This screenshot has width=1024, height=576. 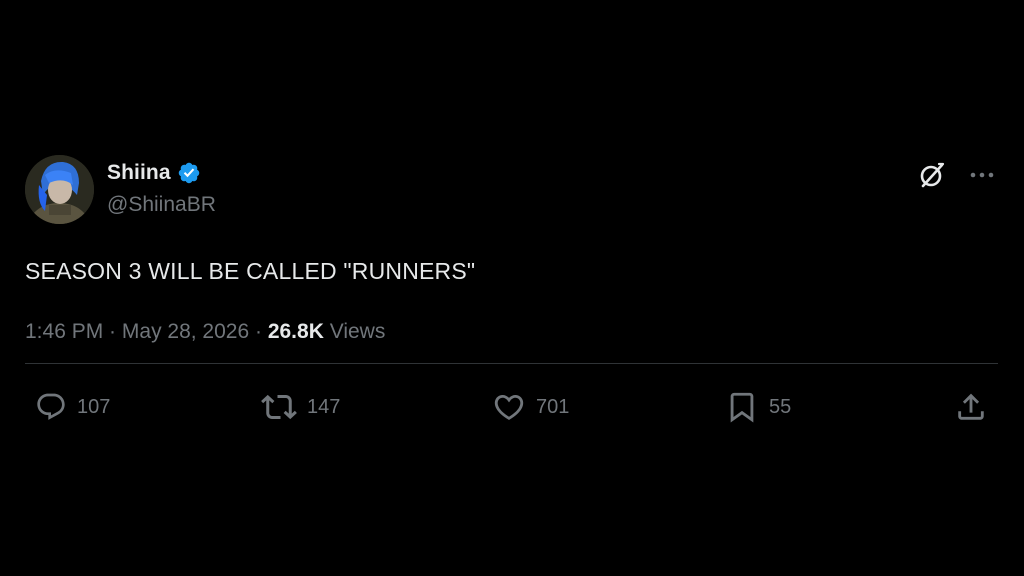 I want to click on bookmark-button: 55, so click(x=758, y=407).